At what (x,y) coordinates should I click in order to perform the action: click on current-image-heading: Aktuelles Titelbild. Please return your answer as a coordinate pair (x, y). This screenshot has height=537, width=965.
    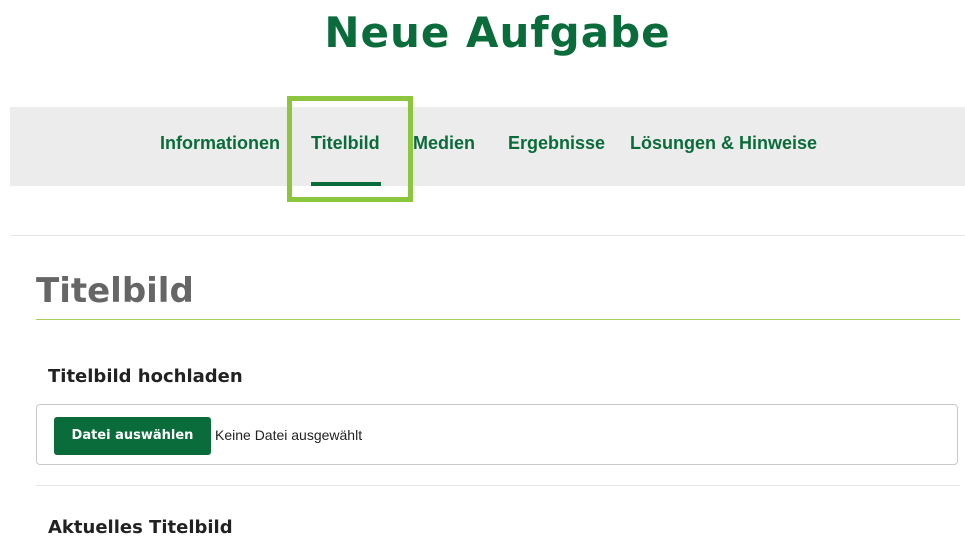
    Looking at the image, I should click on (140, 527).